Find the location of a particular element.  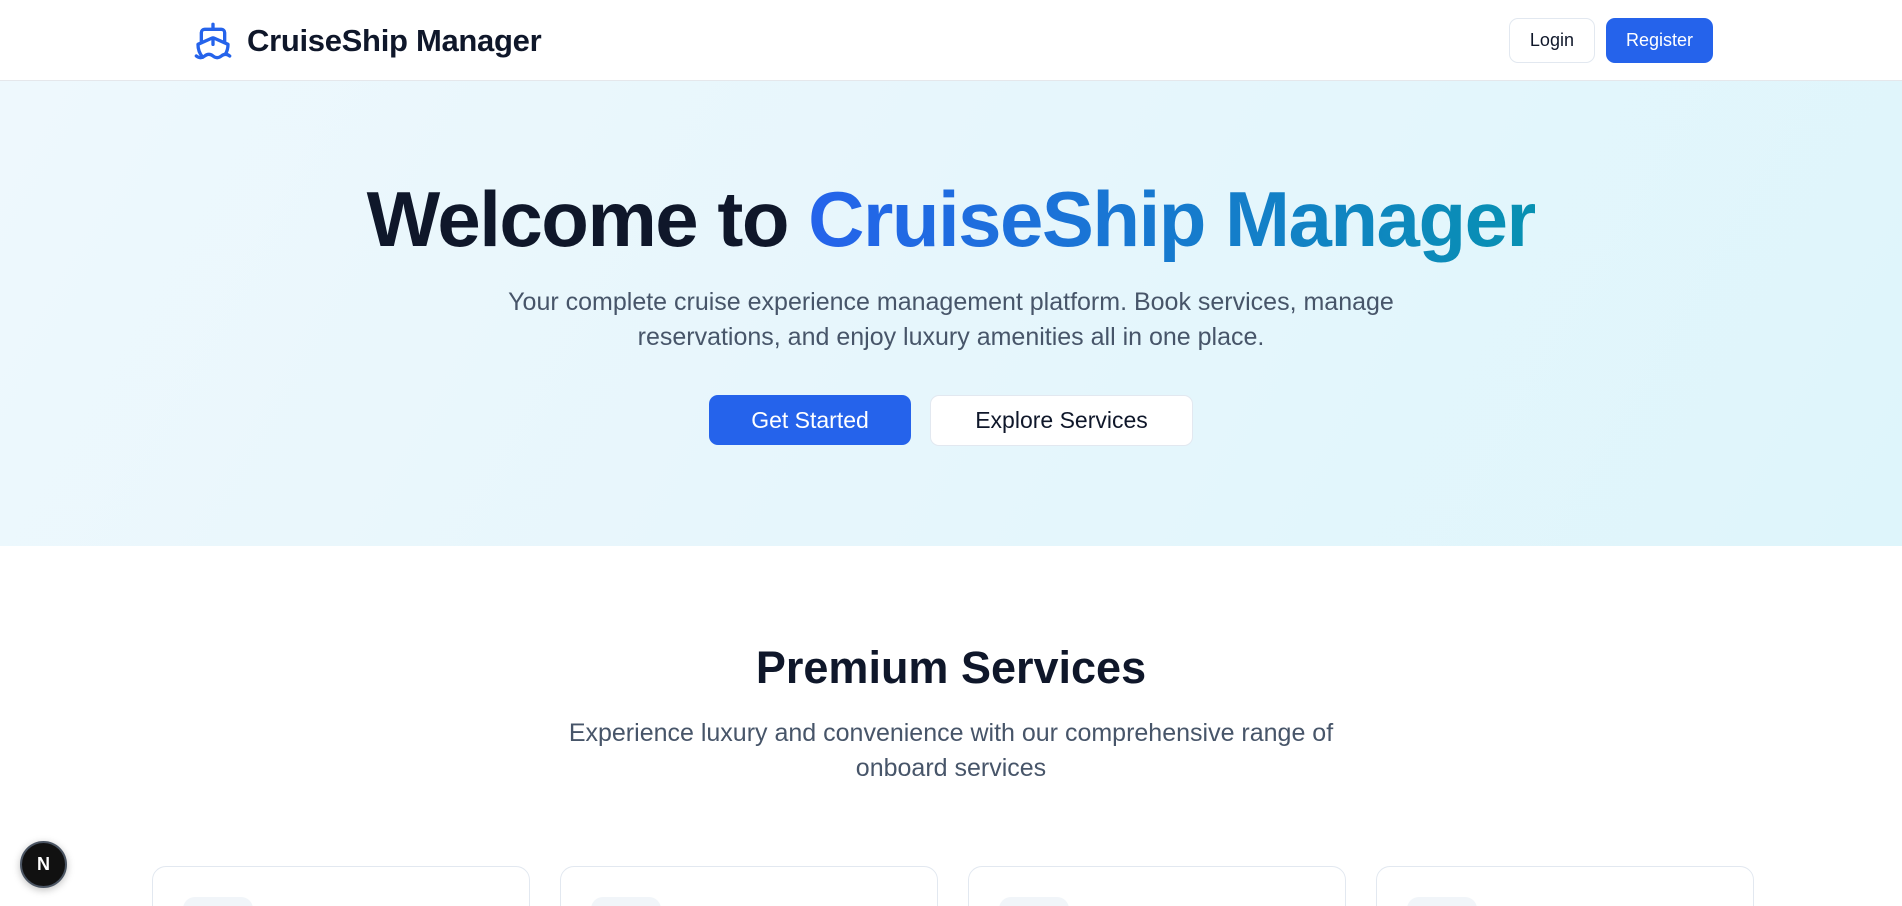

brand-name: CruiseShip Manager is located at coordinates (394, 40).